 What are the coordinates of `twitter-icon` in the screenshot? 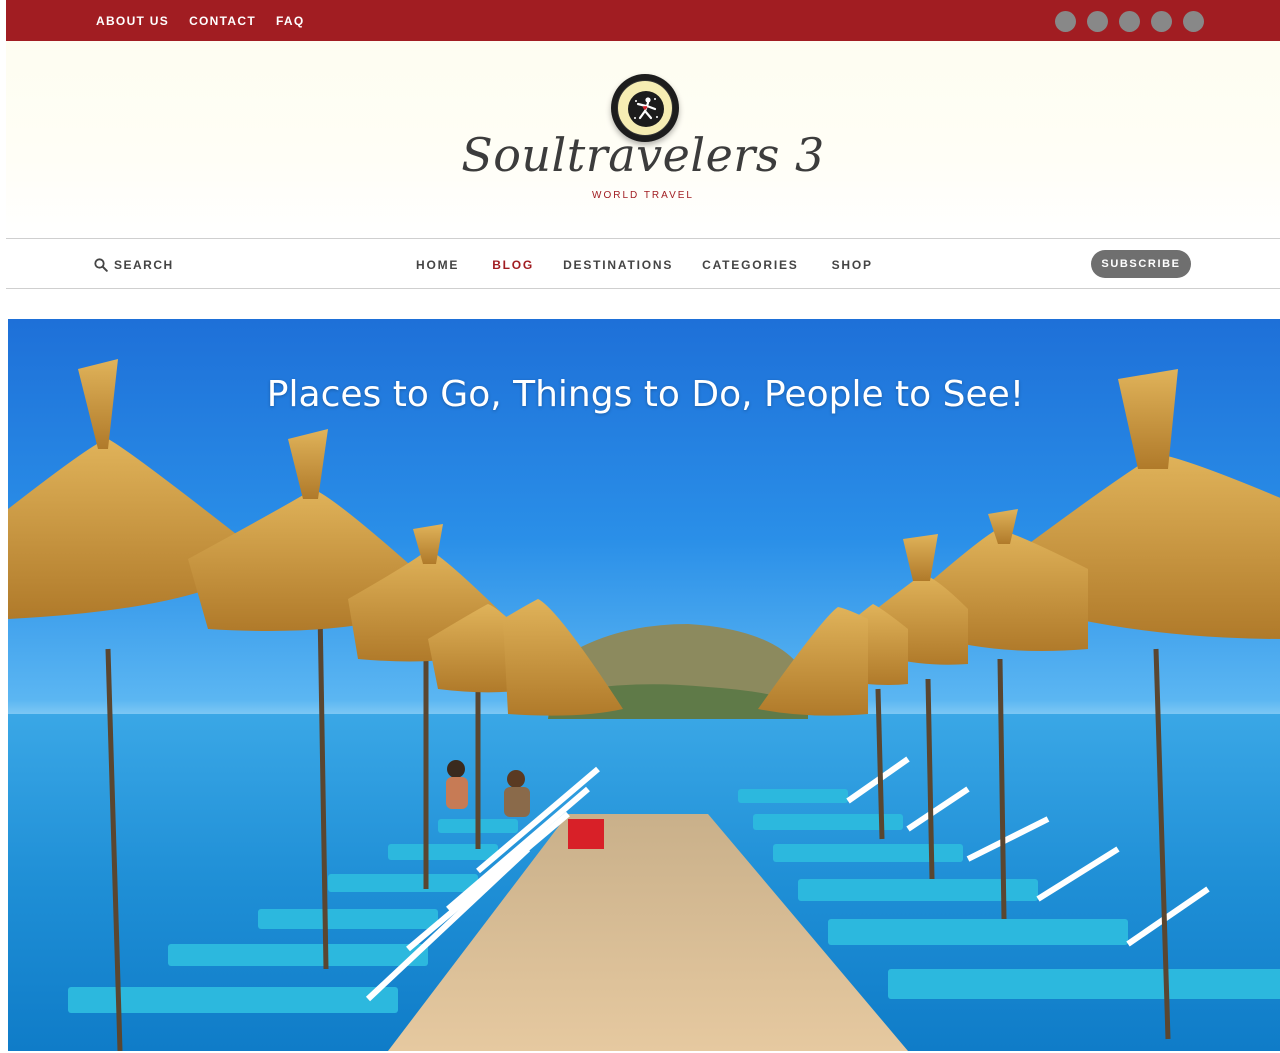 It's located at (1097, 21).